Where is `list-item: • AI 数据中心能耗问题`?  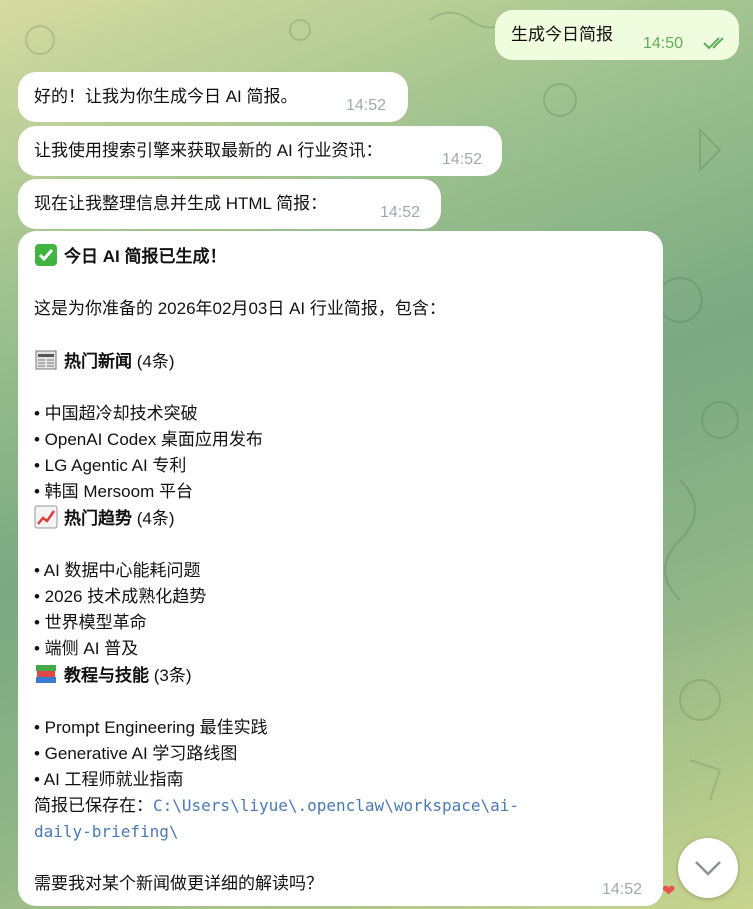 list-item: • AI 数据中心能耗问题 is located at coordinates (117, 570).